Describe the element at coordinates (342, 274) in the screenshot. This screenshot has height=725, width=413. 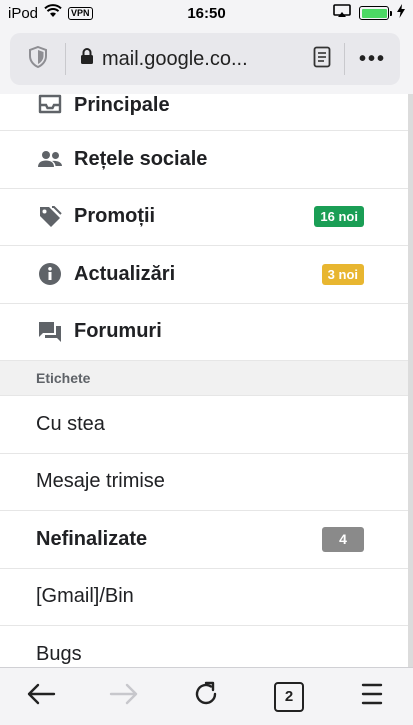
I see `new-count-badge: 3 noi` at that location.